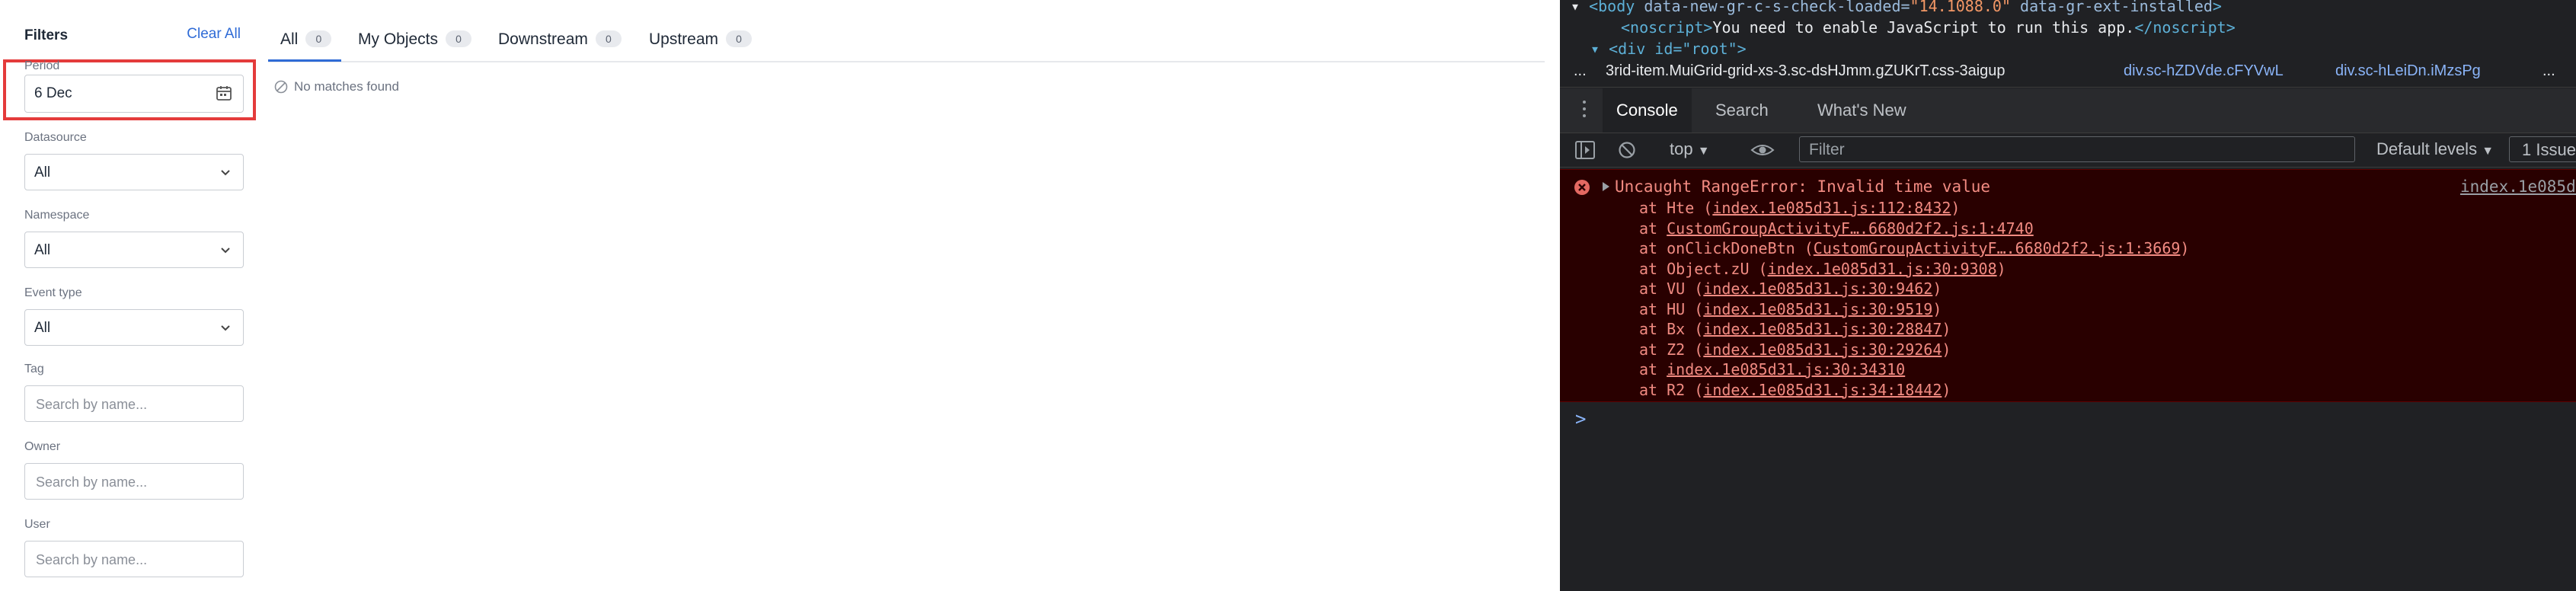  I want to click on stack-frame-link: index.1e085d31.js:34:18442, so click(1823, 390).